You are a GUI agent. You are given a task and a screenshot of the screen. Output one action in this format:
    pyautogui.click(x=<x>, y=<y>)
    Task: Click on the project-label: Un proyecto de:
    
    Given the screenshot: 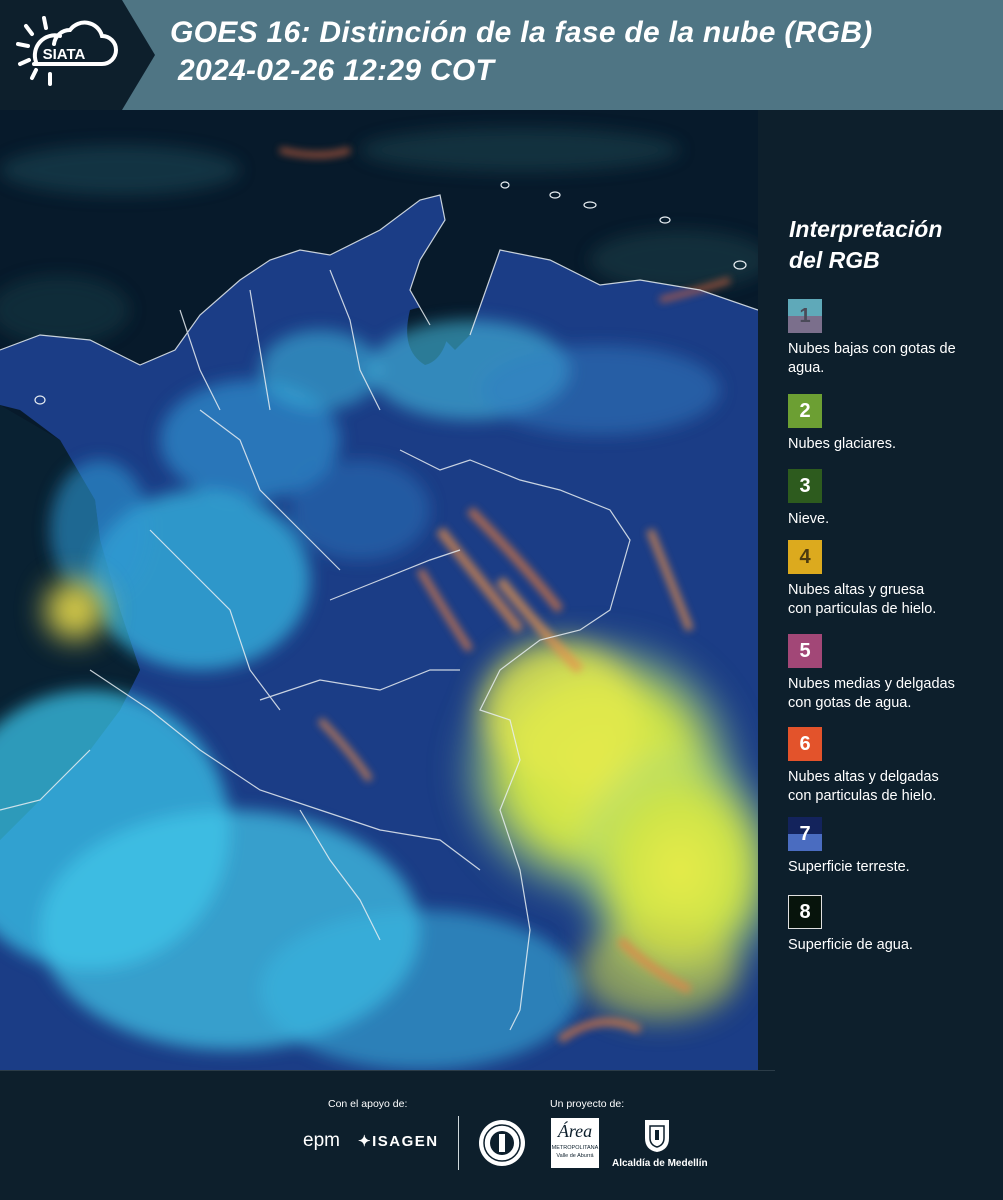 What is the action you would take?
    pyautogui.click(x=587, y=1104)
    